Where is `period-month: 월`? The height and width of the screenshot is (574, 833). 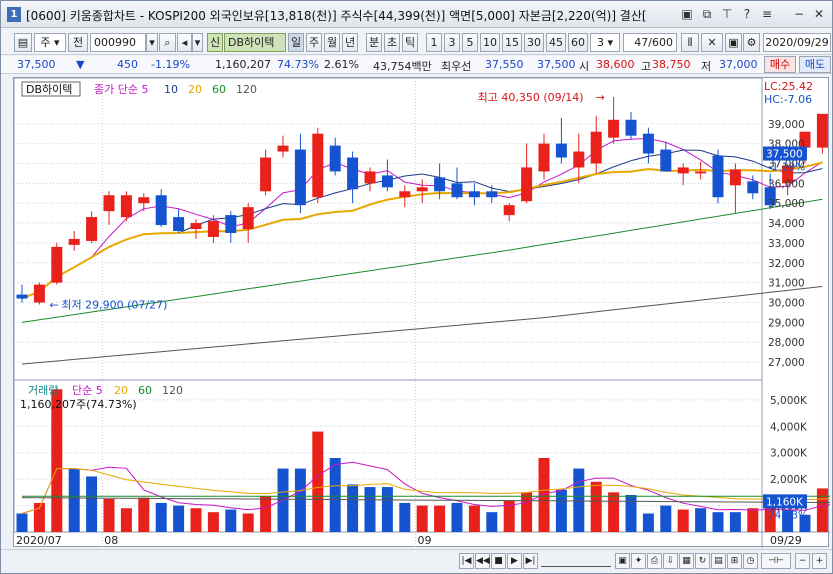 period-month: 월 is located at coordinates (332, 42).